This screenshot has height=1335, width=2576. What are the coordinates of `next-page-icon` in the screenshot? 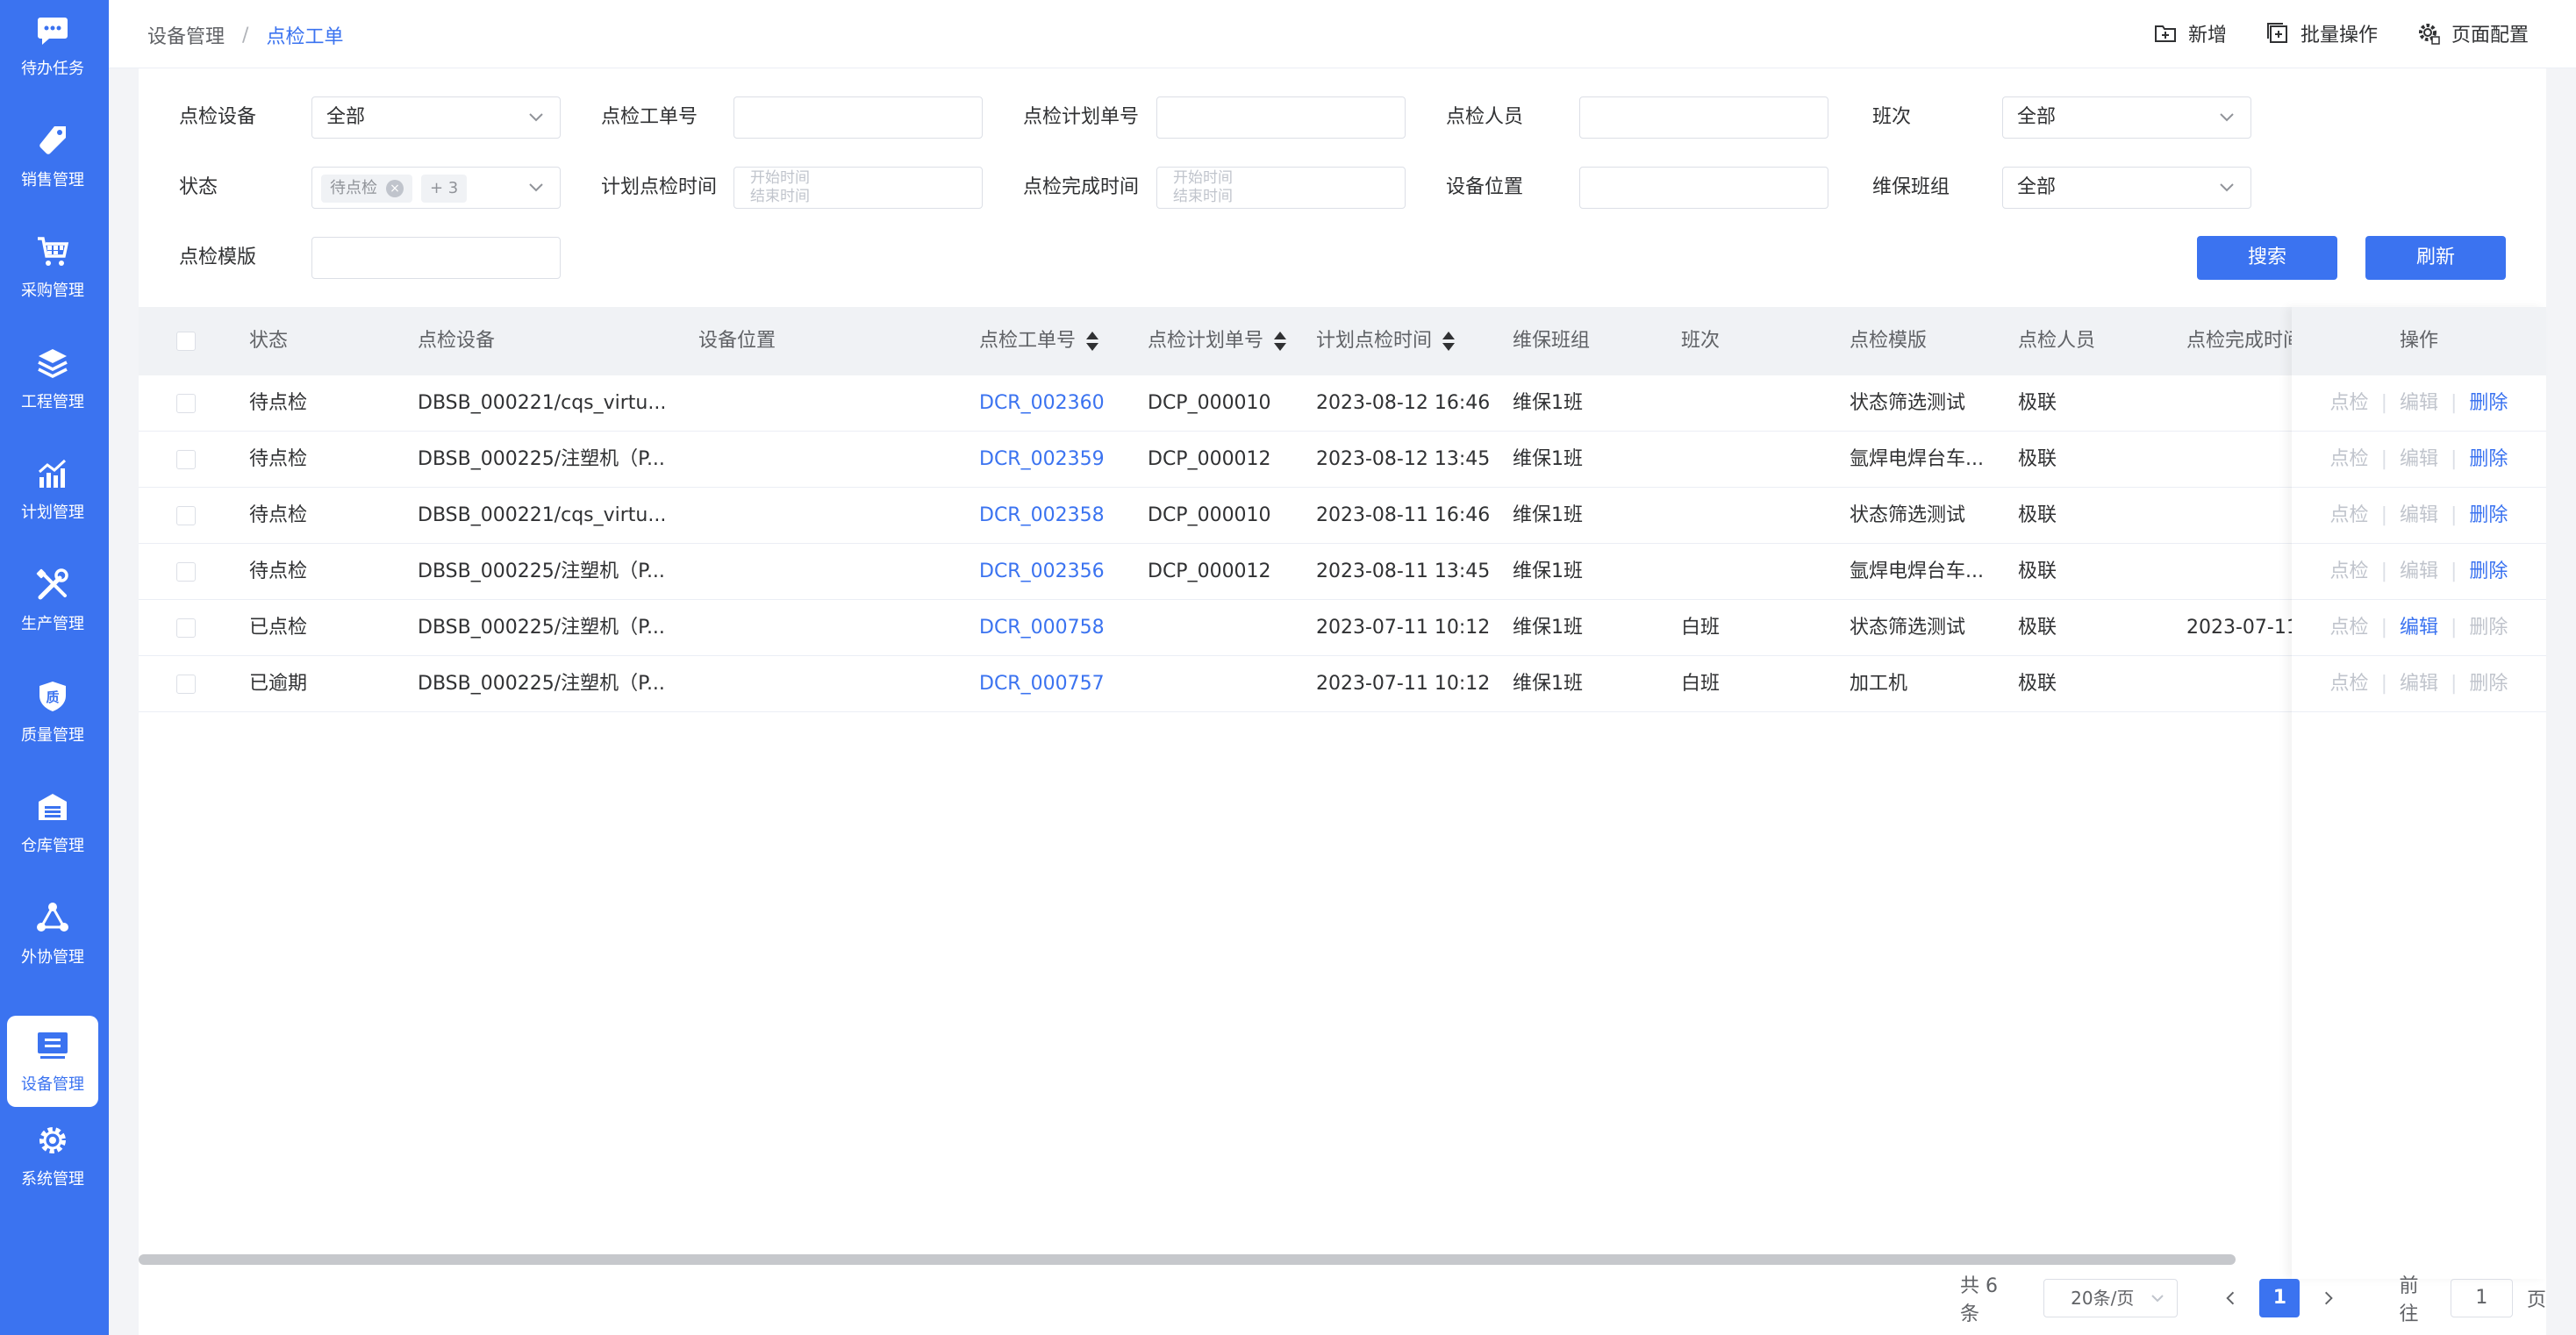 It's located at (2328, 1298).